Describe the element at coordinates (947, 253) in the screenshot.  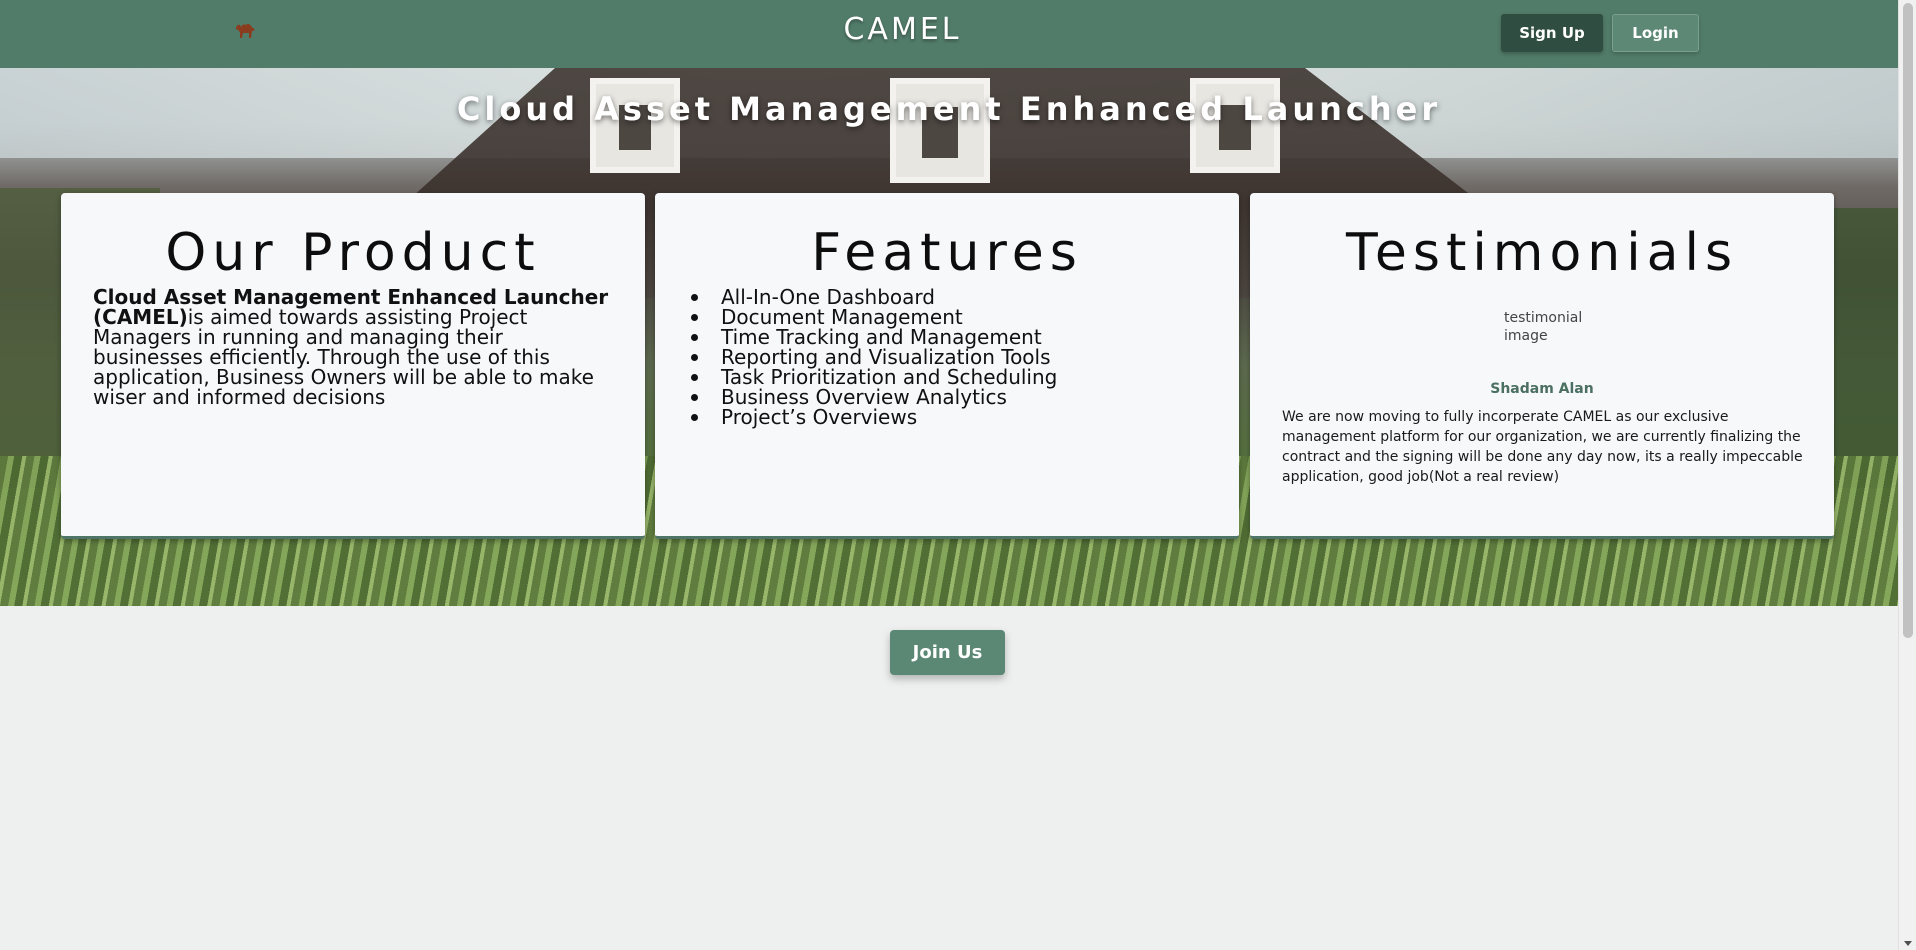
I see `features-heading: Features` at that location.